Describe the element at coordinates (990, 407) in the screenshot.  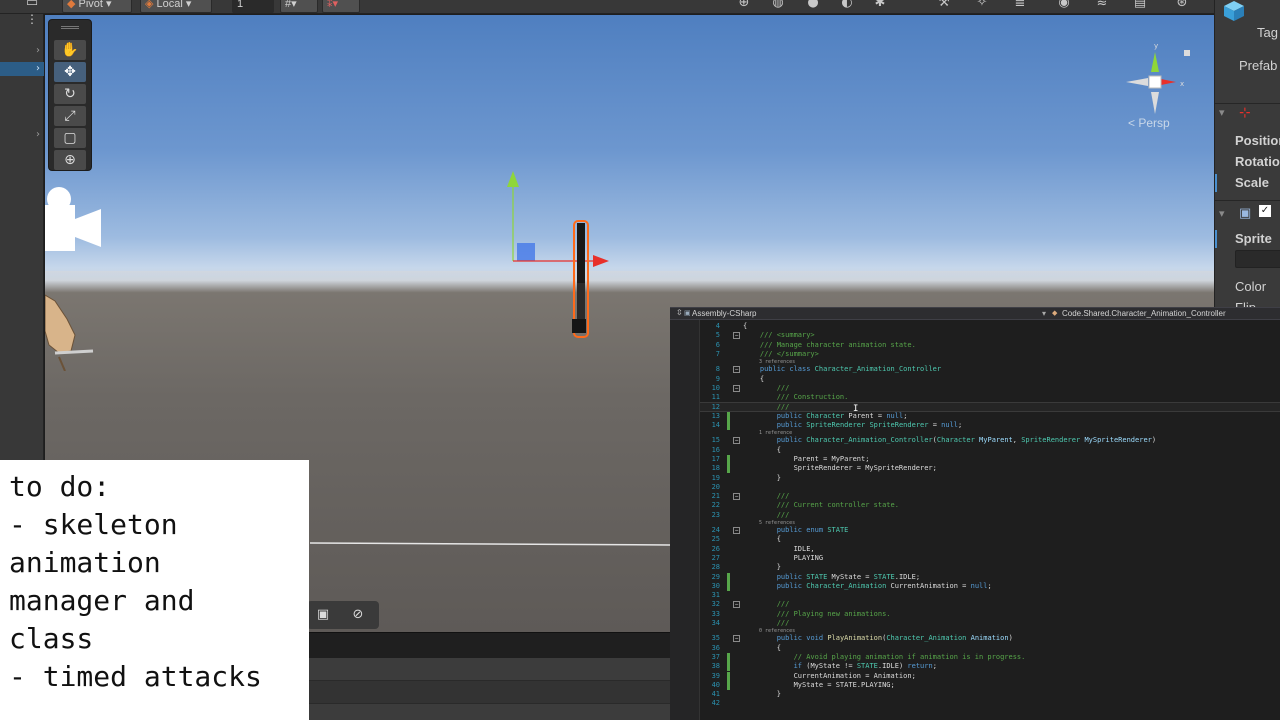
I see `code-line: 12 ///` at that location.